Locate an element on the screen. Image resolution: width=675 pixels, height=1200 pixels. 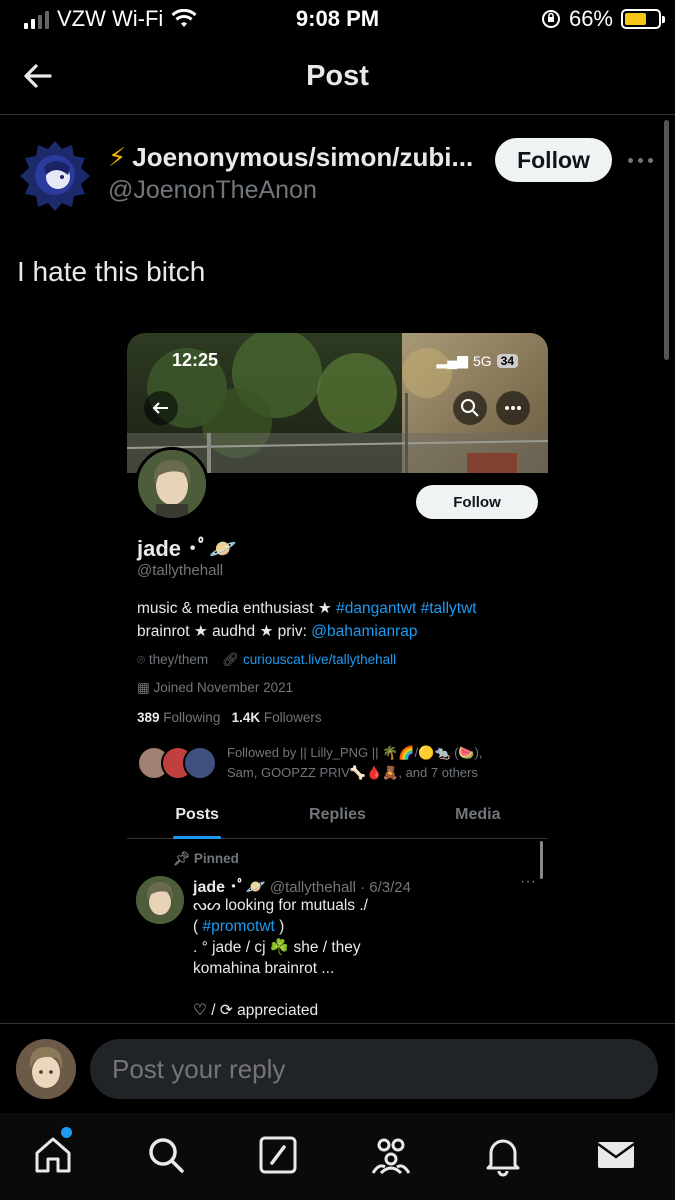
embed-battery: 34 is located at coordinates (507, 360).